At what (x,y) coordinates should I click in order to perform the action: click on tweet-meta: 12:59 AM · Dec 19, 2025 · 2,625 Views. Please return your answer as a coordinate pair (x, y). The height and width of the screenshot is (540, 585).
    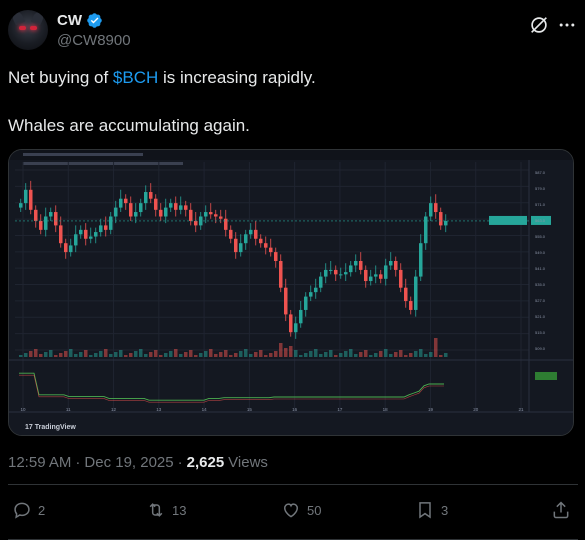
    Looking at the image, I should click on (138, 462).